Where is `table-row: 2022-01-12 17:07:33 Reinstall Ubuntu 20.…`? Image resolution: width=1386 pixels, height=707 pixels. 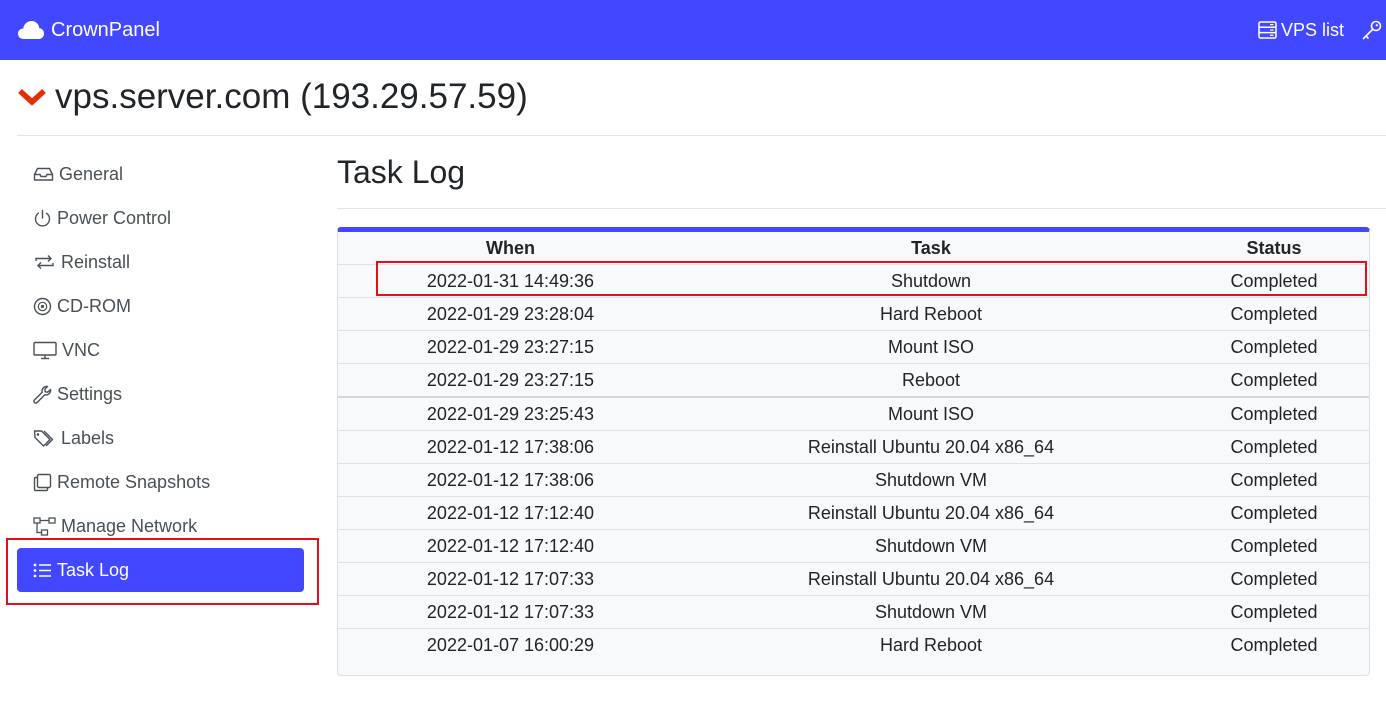
table-row: 2022-01-12 17:07:33 Reinstall Ubuntu 20.… is located at coordinates (853, 579).